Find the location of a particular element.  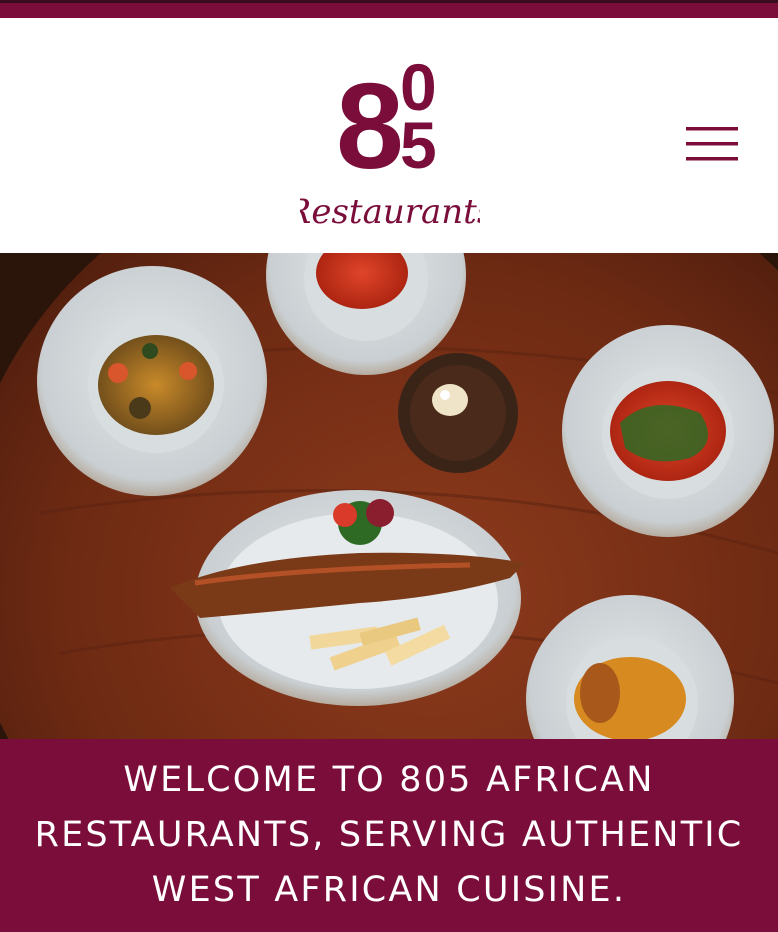

logo-805-icon: 8 0 5 Restaurants is located at coordinates (390, 141).